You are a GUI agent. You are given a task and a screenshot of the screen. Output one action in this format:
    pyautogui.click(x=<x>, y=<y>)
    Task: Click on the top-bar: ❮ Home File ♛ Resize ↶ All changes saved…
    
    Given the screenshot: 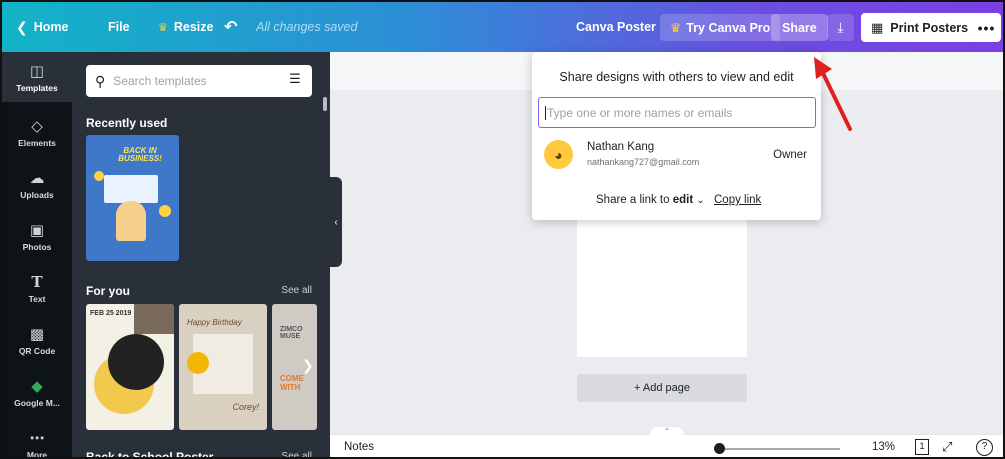 What is the action you would take?
    pyautogui.click(x=502, y=27)
    